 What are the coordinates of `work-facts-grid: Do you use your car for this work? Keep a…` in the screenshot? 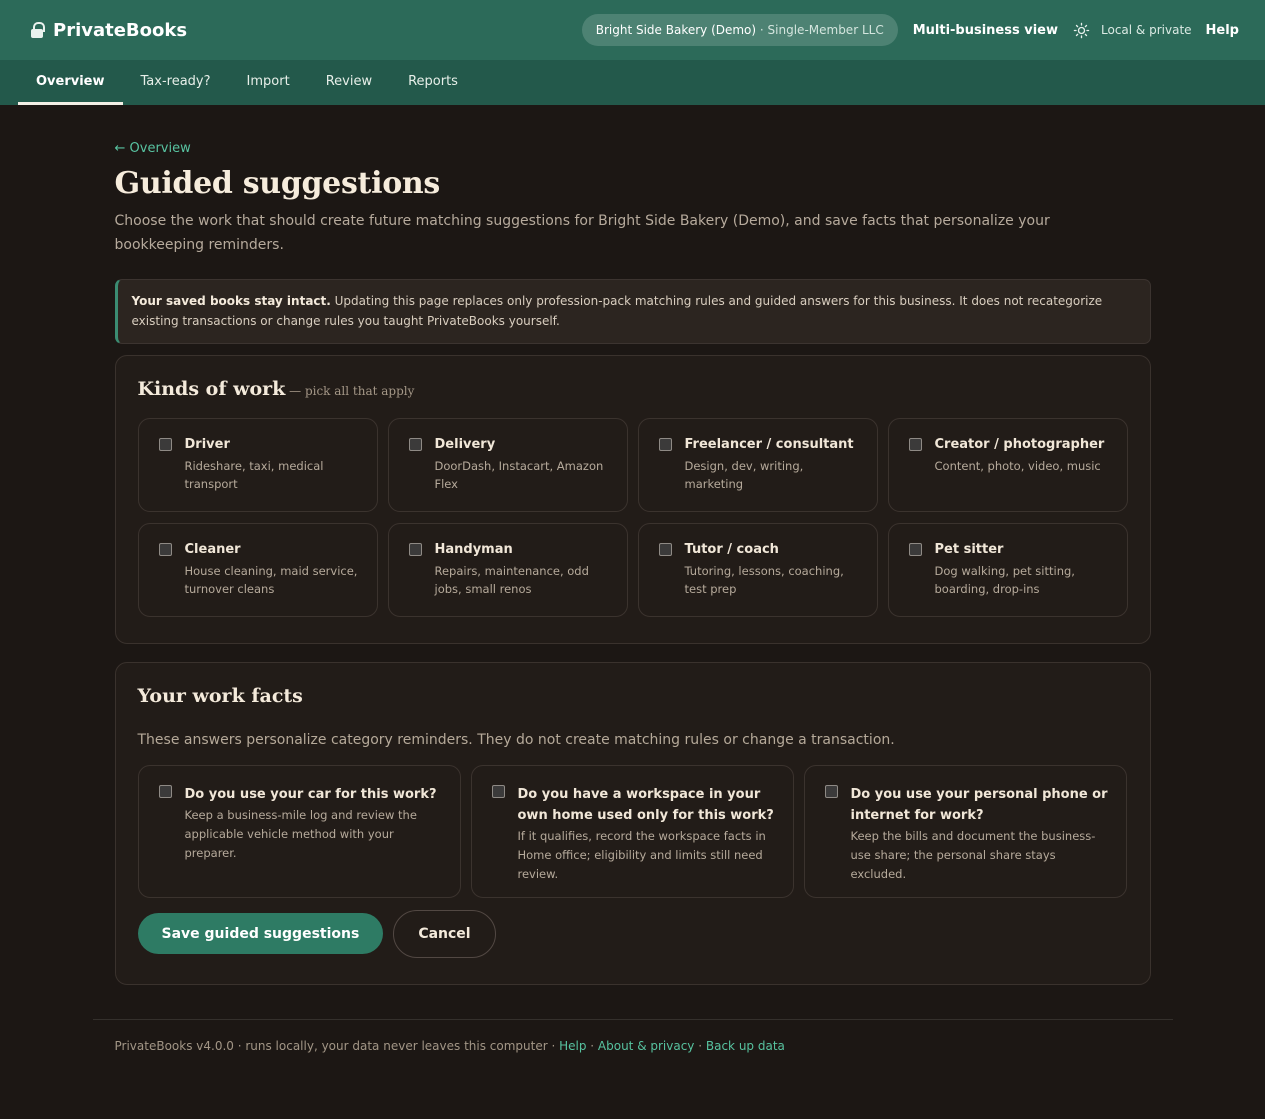 It's located at (632, 831).